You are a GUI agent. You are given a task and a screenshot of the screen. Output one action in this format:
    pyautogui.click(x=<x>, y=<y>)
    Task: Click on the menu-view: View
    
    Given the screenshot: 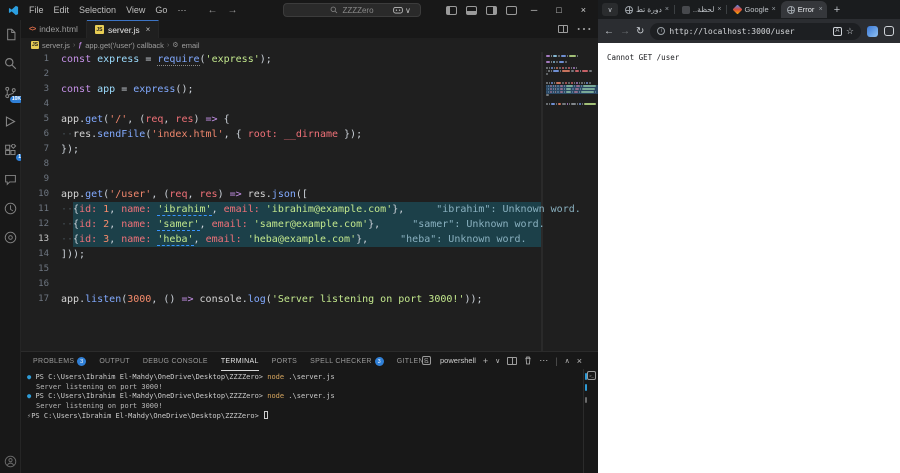 What is the action you would take?
    pyautogui.click(x=135, y=10)
    